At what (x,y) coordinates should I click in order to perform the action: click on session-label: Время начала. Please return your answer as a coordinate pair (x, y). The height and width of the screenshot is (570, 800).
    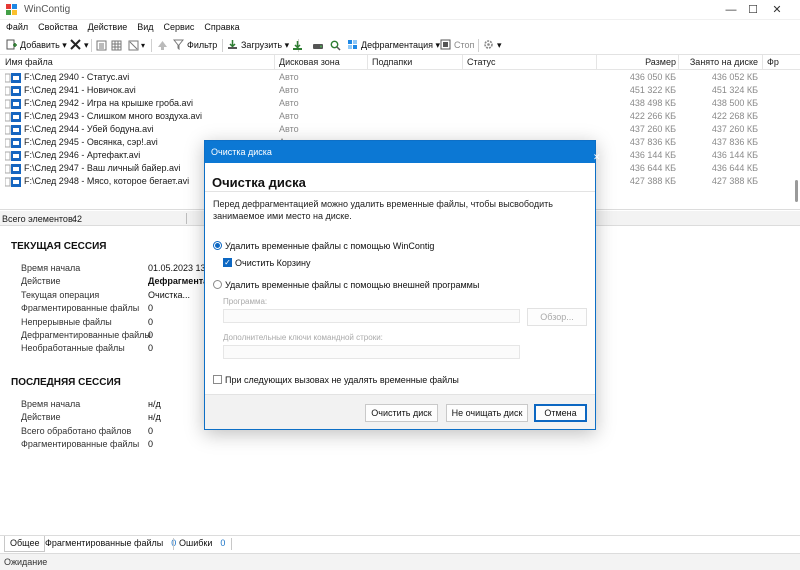
    Looking at the image, I should click on (51, 268).